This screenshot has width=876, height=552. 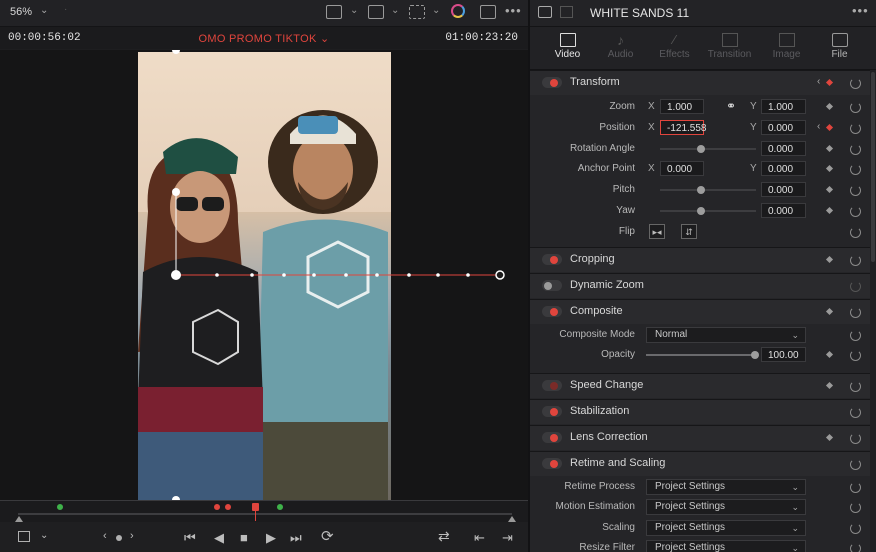 I want to click on section-dynamic-zoom: Dynamic Zoom, so click(x=700, y=285).